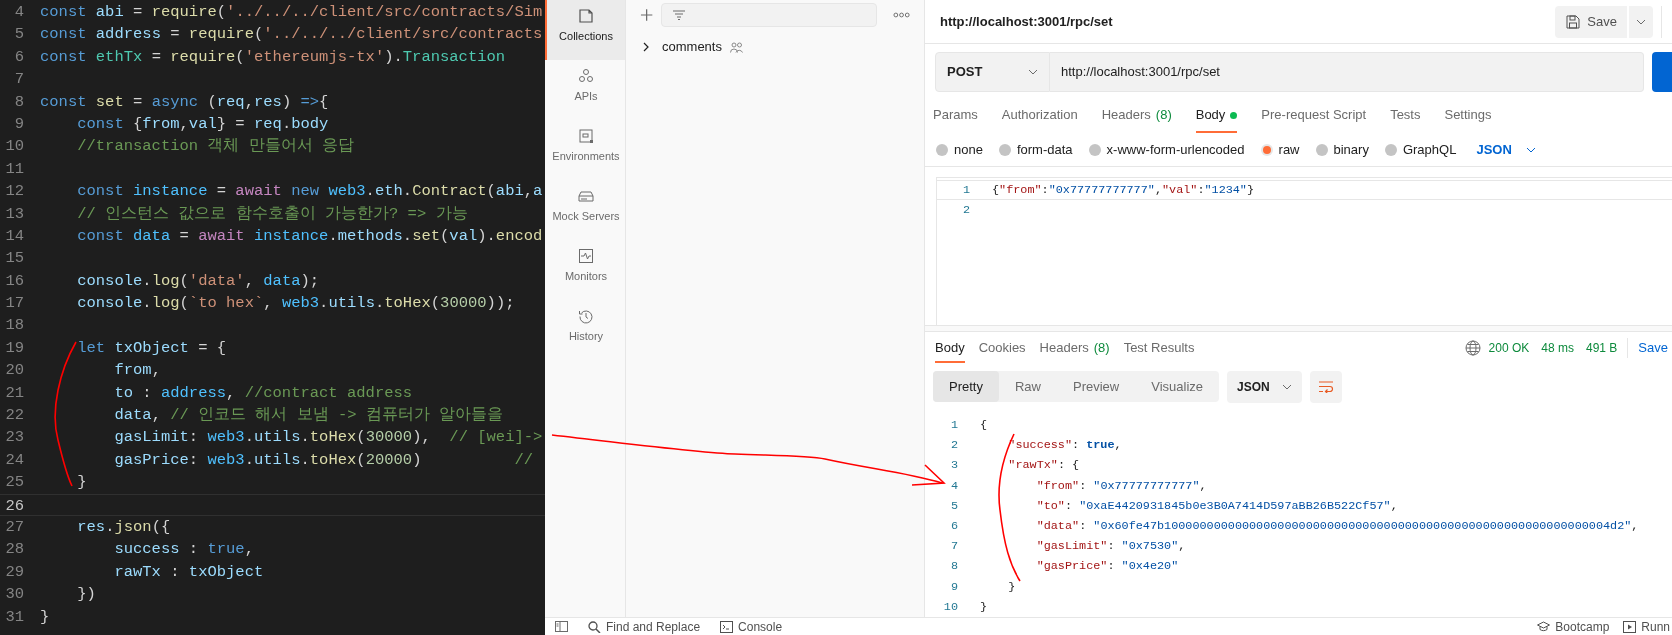 This screenshot has width=1672, height=635. I want to click on code-line: const abi = require('../../../client/src/contracts/Sim, so click(291, 12).